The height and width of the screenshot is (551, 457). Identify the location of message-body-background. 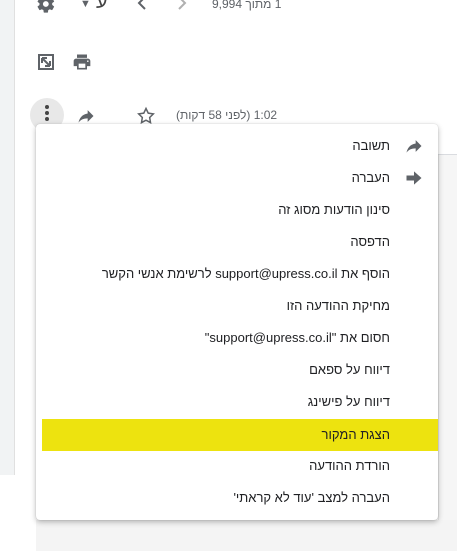
(246, 535).